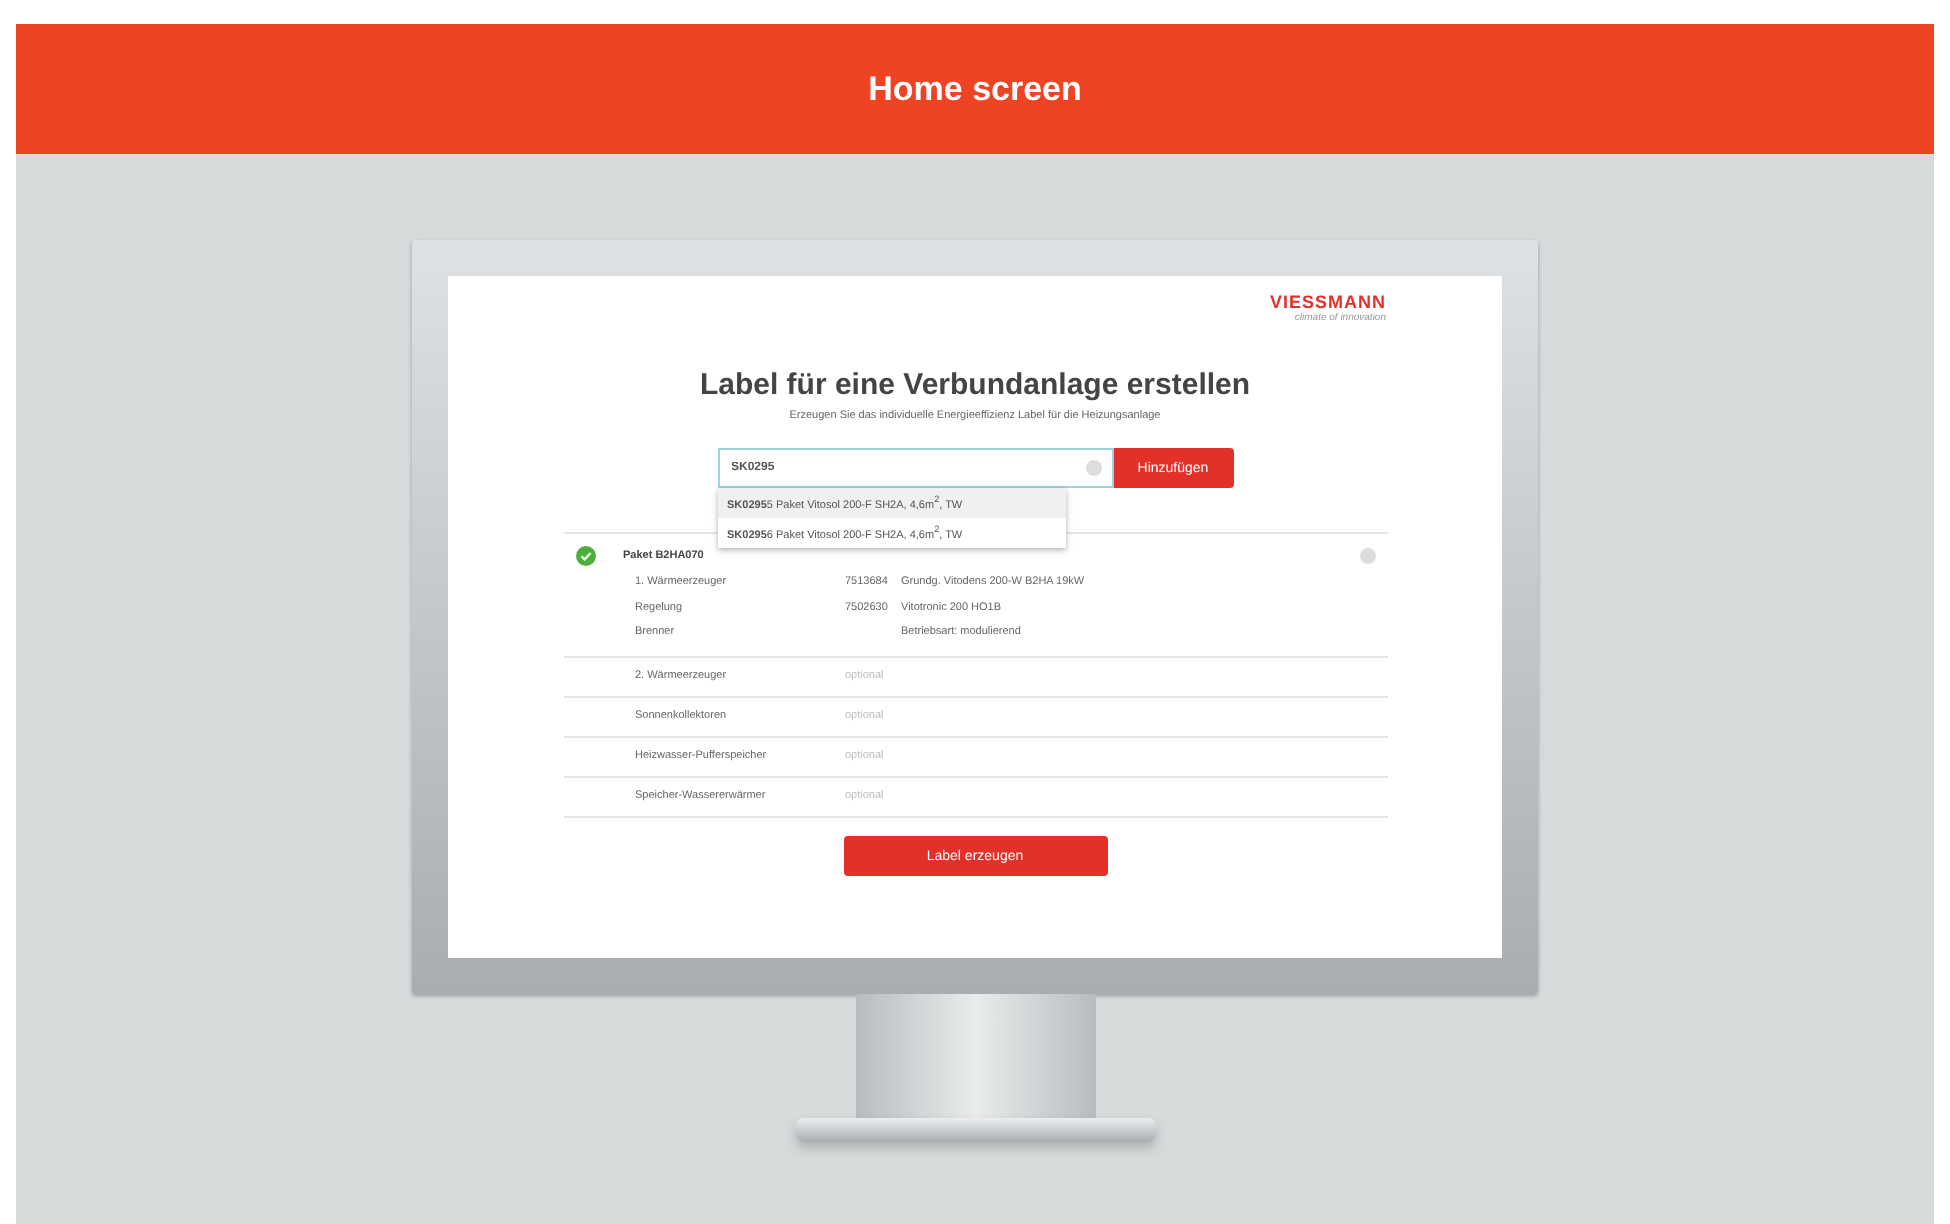  What do you see at coordinates (975, 89) in the screenshot?
I see `header-title: Home screen` at bounding box center [975, 89].